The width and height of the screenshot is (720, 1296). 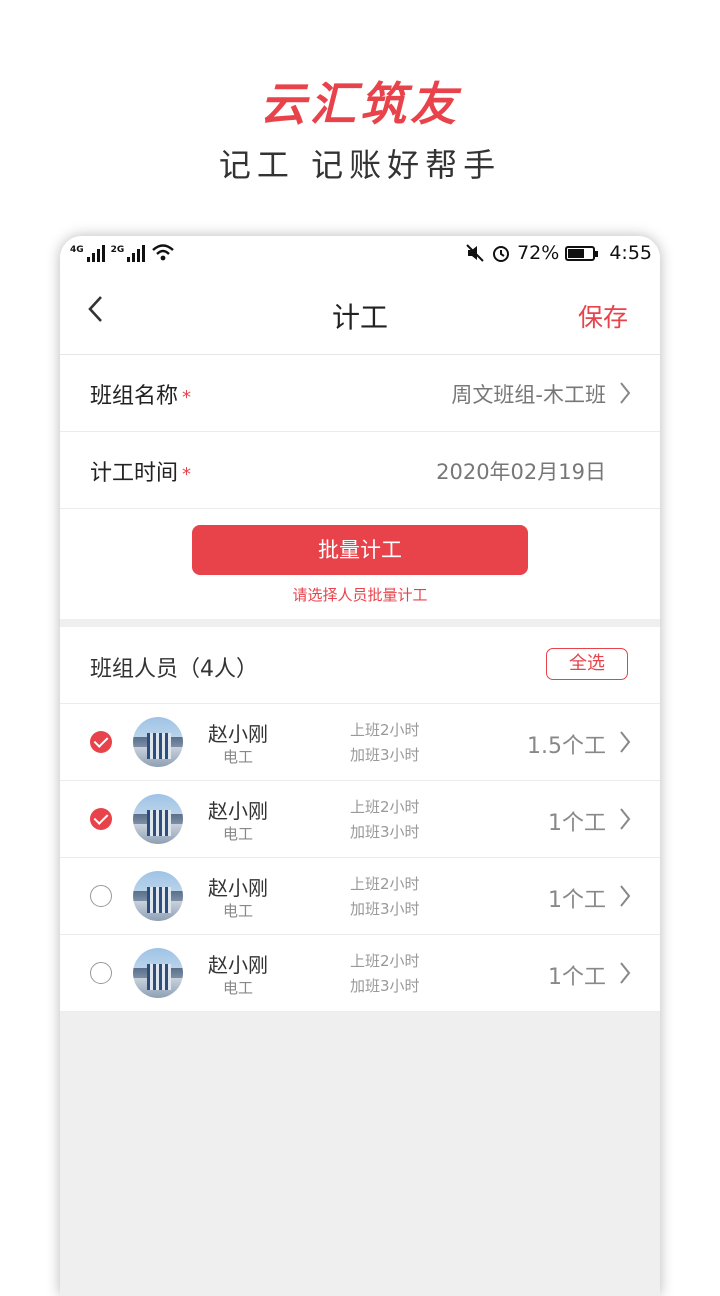 I want to click on promo-subtitle: 记工 记账好帮手, so click(x=360, y=165).